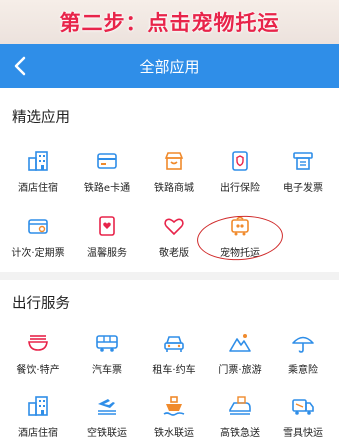  I want to click on app-travel-insurance: 出行保险, so click(240, 172).